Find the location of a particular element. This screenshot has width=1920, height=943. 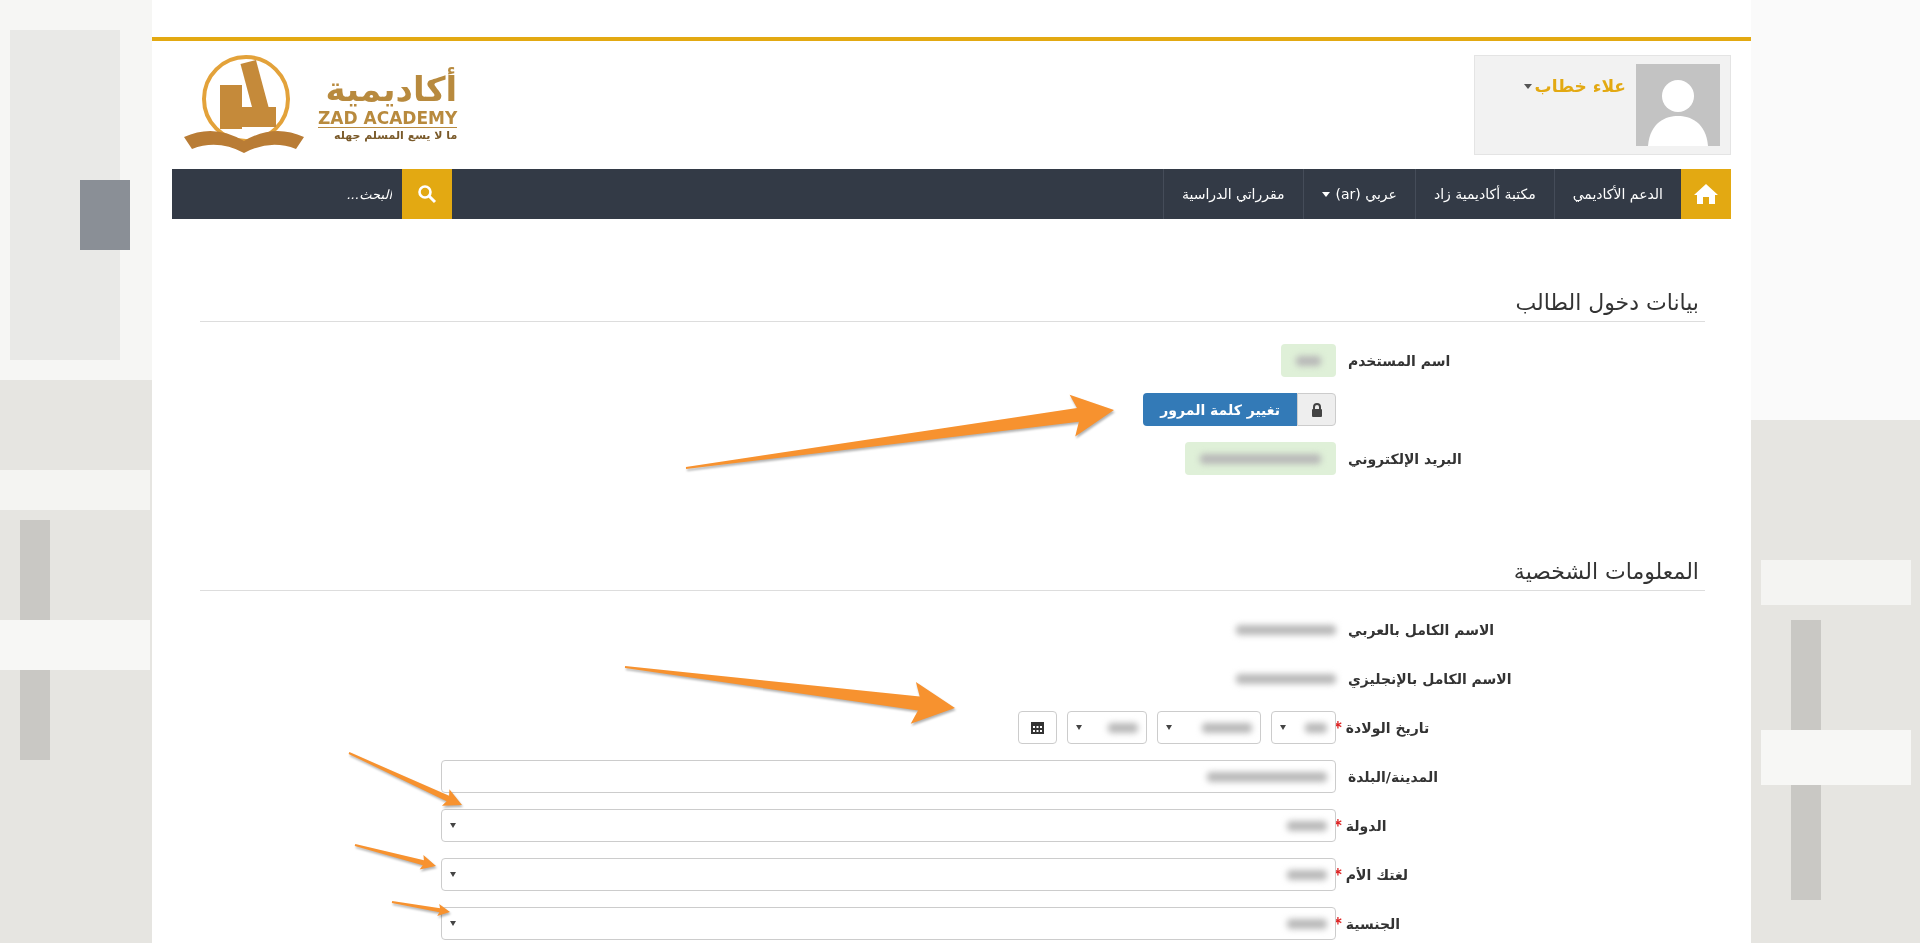

logo-tagline: ما لا يسع المسلم جهله is located at coordinates (396, 135).